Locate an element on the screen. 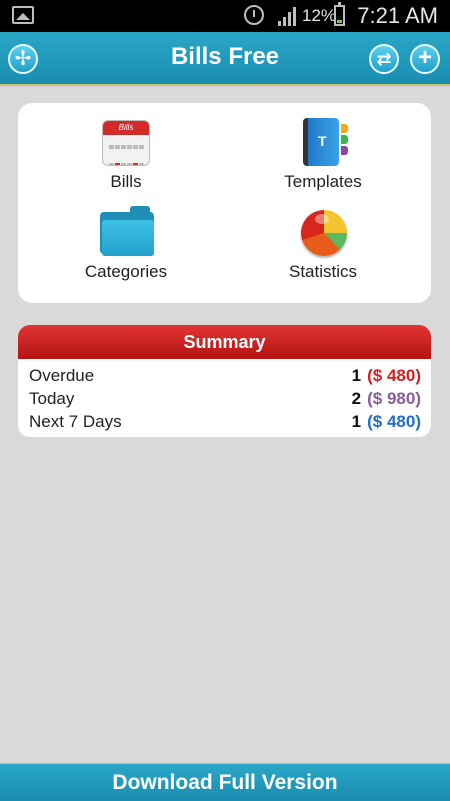 The width and height of the screenshot is (450, 801). menu-item-bills: Bills Bills is located at coordinates (126, 154).